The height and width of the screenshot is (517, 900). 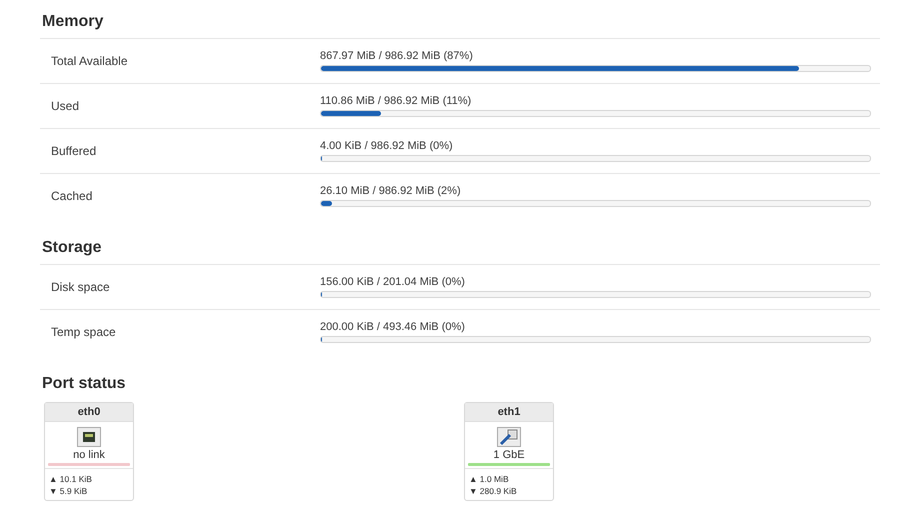 What do you see at coordinates (397, 56) in the screenshot?
I see `usage-reading: 867.97 MiB / 986.92 MiB (87%)` at bounding box center [397, 56].